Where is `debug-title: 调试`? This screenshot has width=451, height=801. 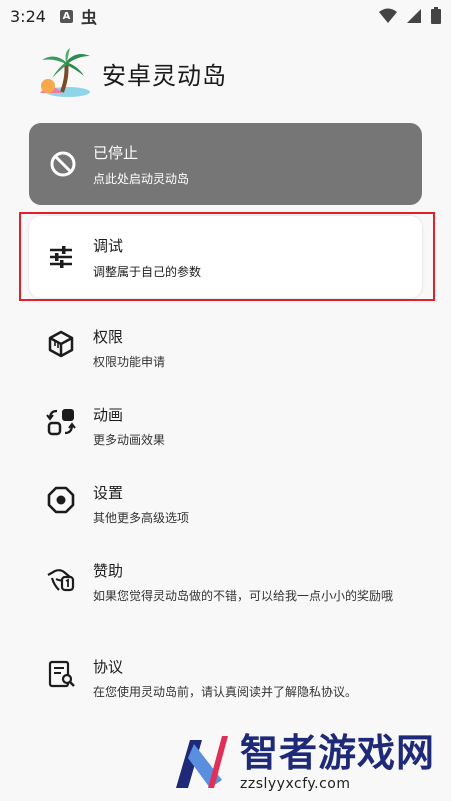
debug-title: 调试 is located at coordinates (108, 245).